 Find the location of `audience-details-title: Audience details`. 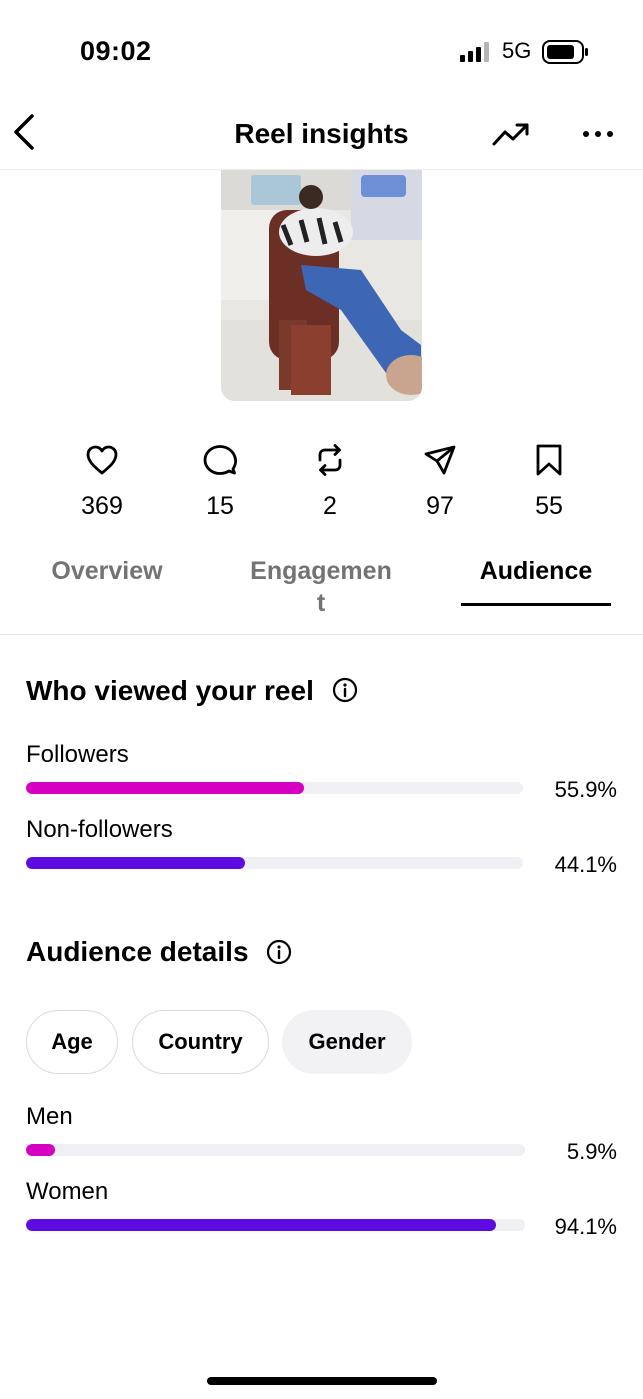

audience-details-title: Audience details is located at coordinates (137, 951).